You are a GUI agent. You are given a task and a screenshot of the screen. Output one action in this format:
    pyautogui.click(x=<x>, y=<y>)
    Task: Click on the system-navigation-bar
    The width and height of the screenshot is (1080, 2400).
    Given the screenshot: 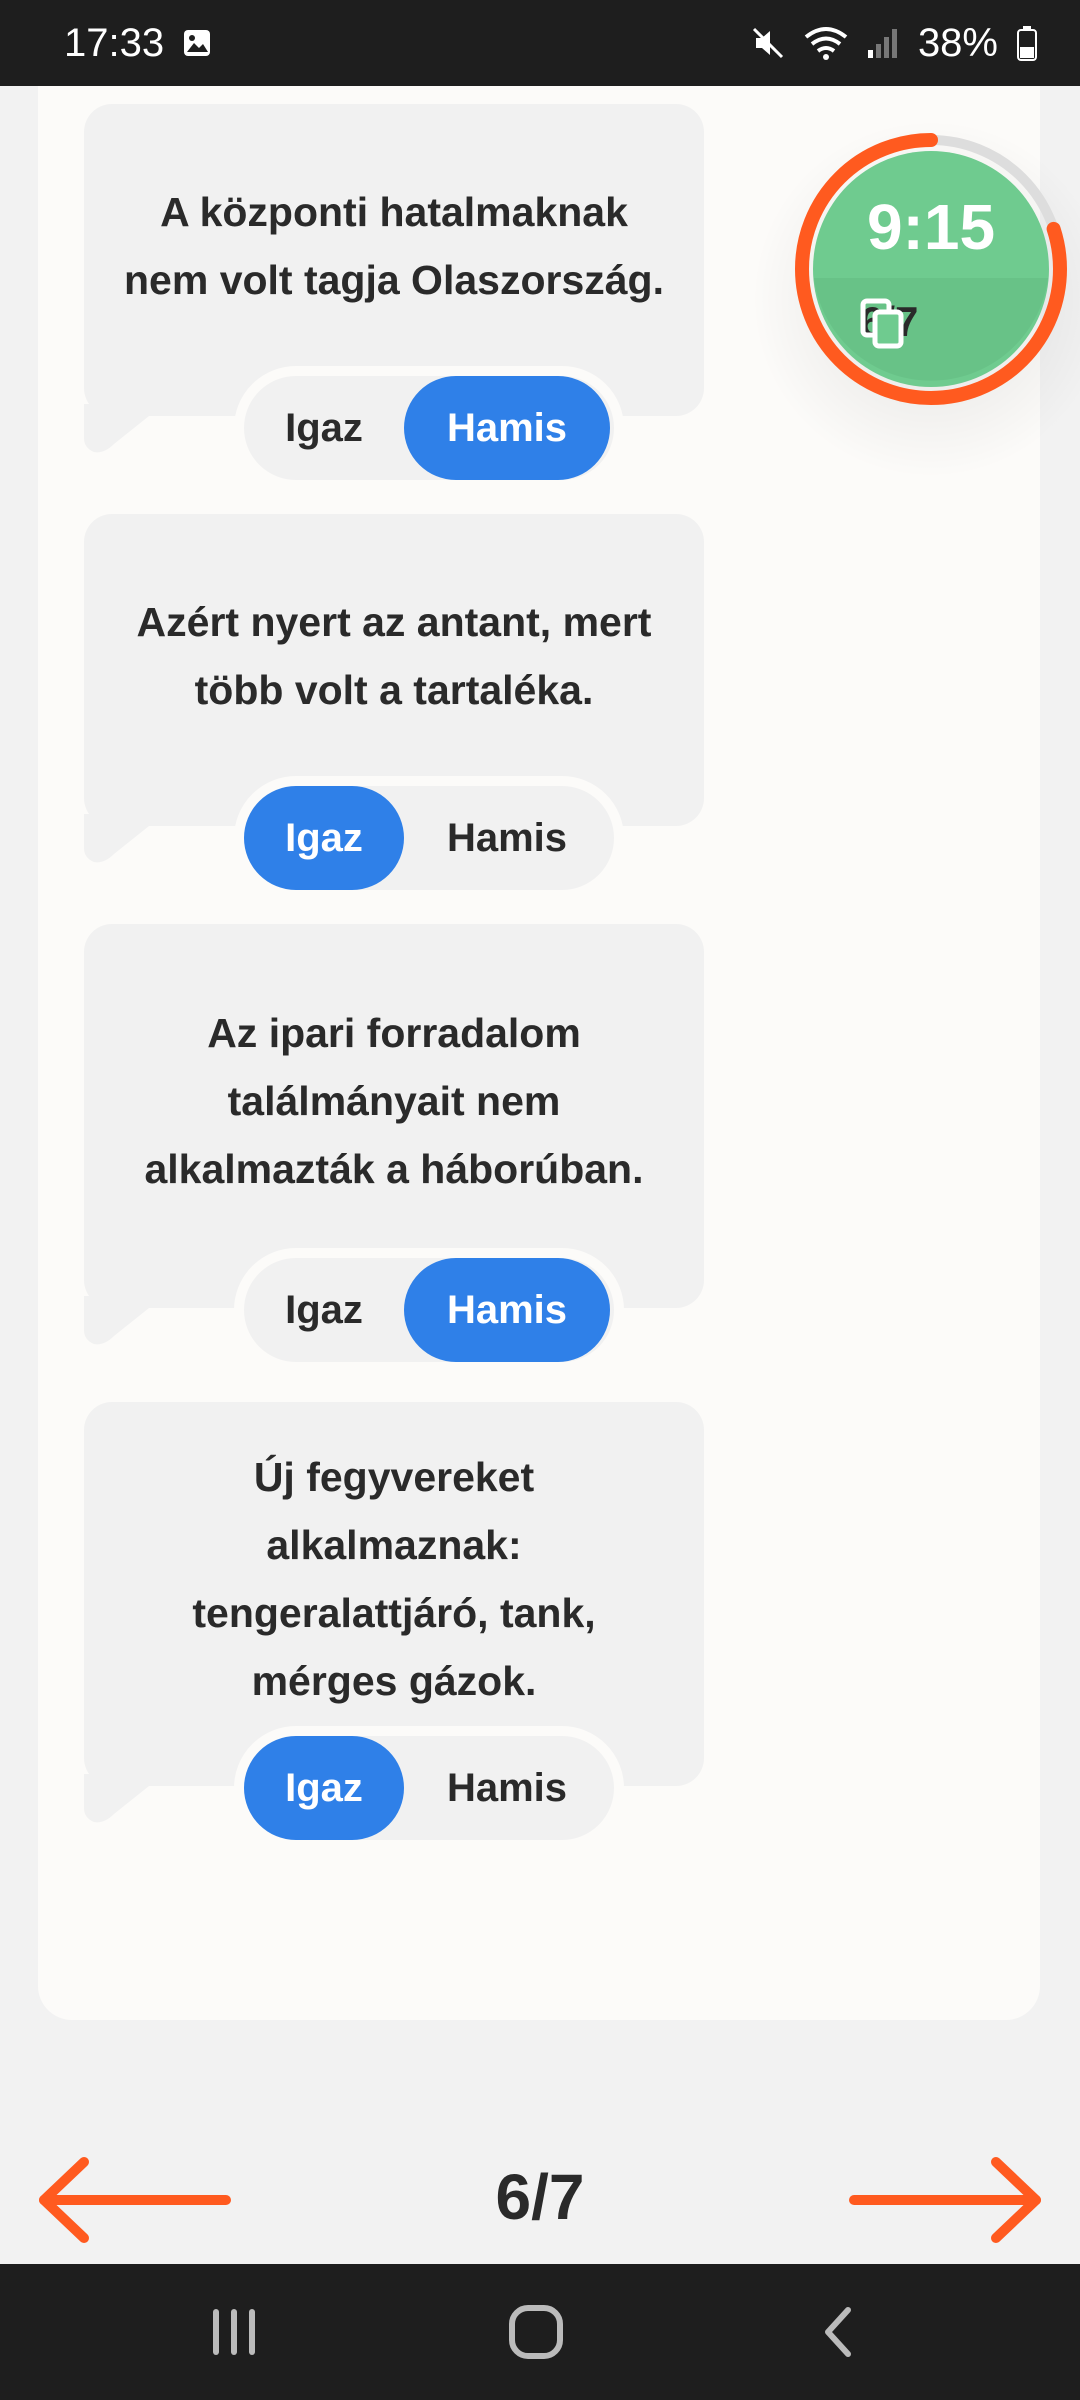 What is the action you would take?
    pyautogui.click(x=540, y=2332)
    